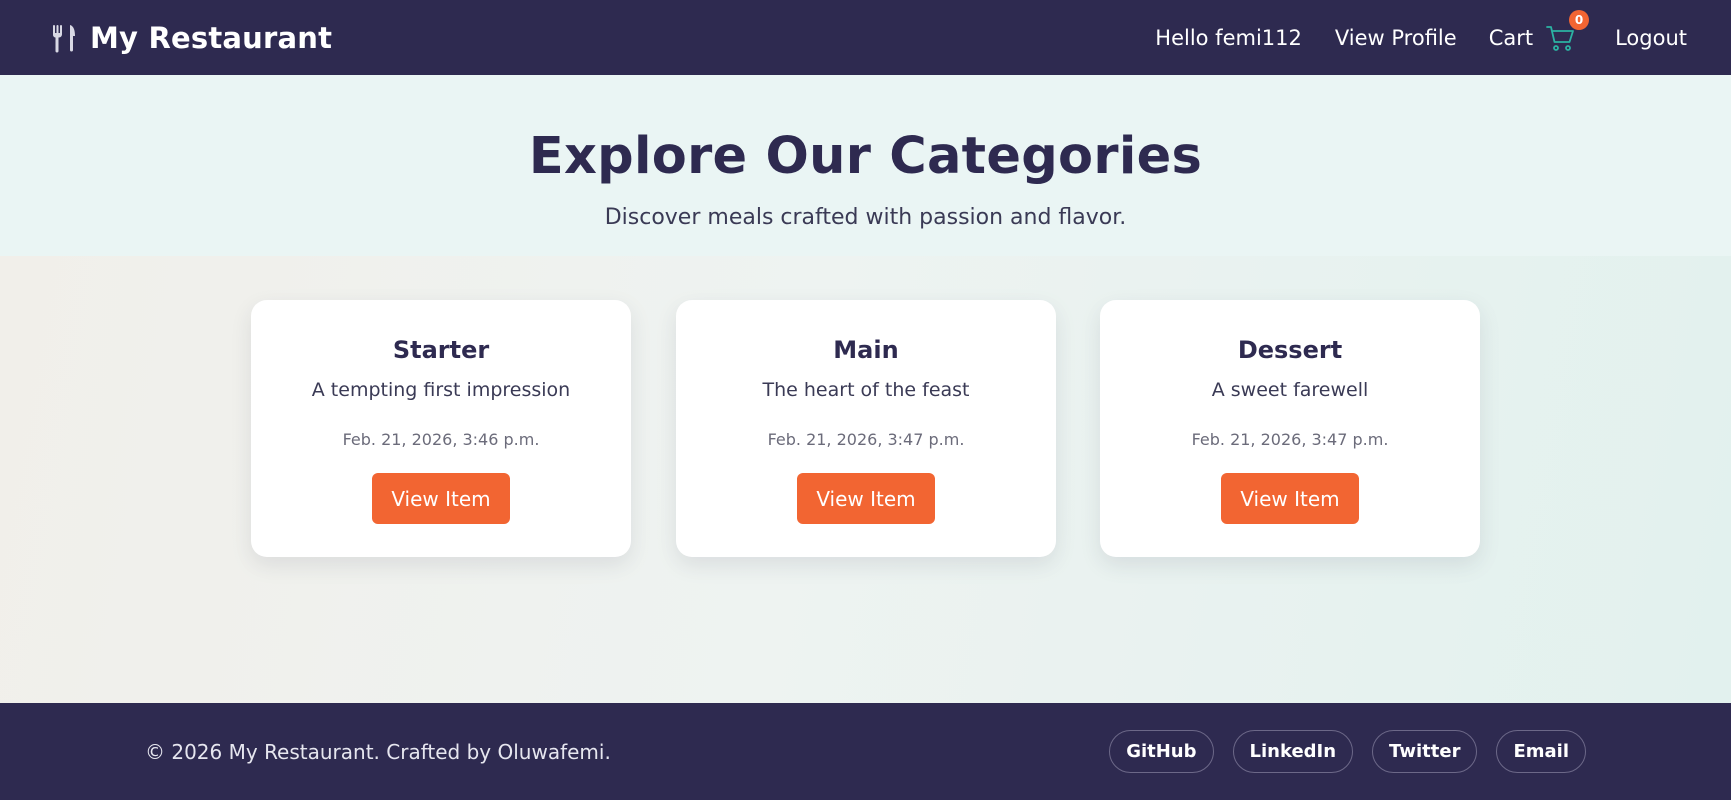  What do you see at coordinates (1228, 38) in the screenshot?
I see `greeting-link: Hello femi112` at bounding box center [1228, 38].